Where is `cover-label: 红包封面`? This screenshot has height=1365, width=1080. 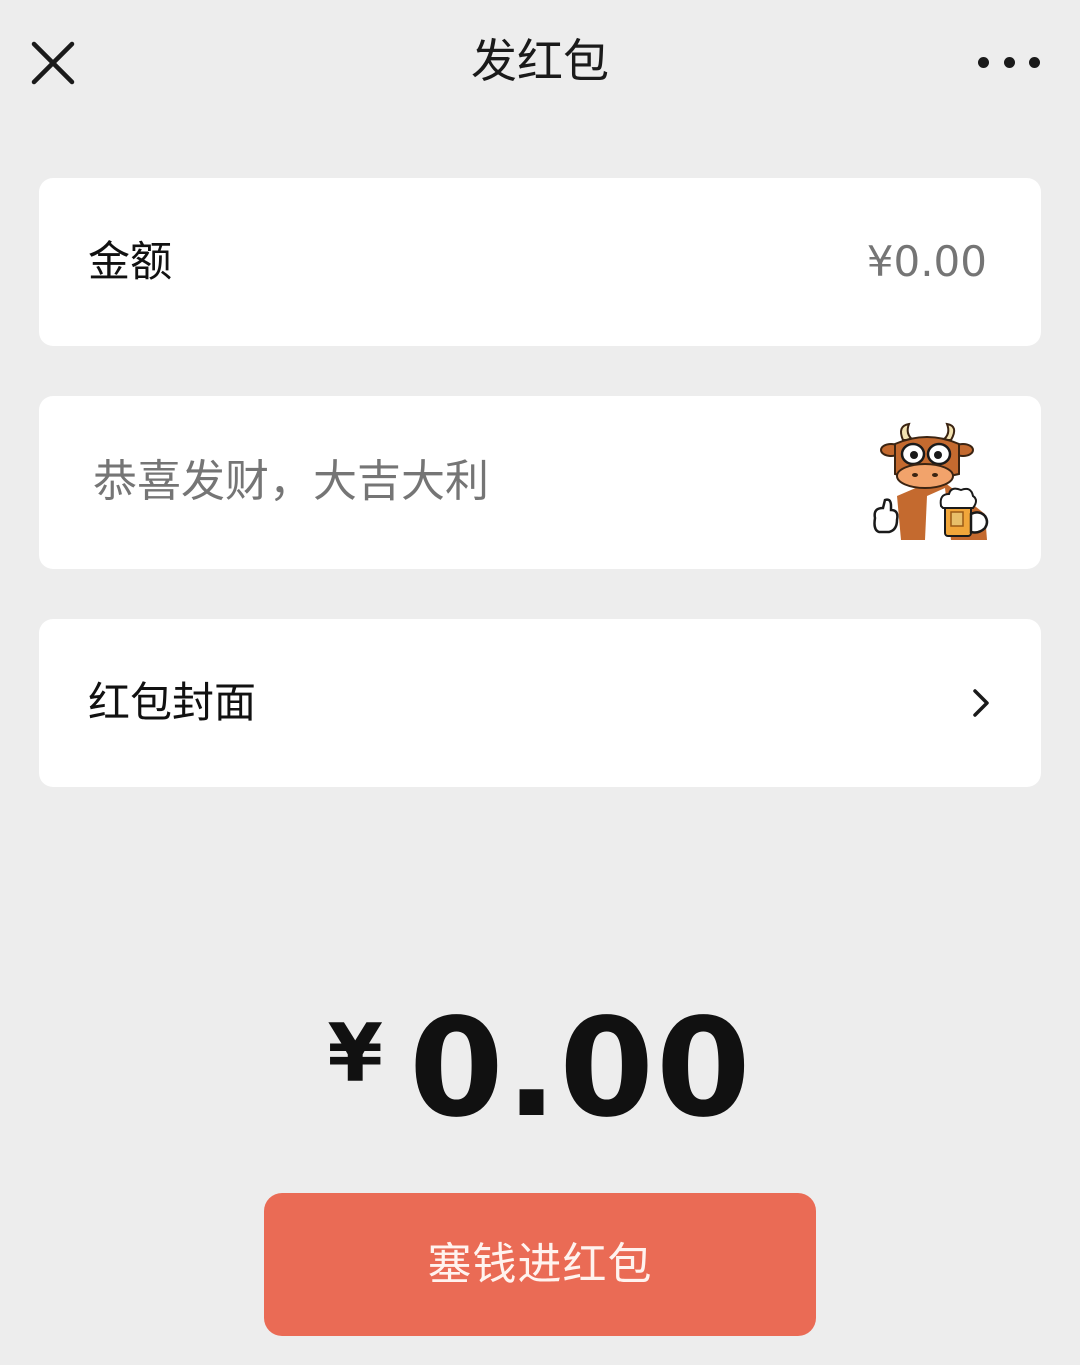 cover-label: 红包封面 is located at coordinates (172, 702).